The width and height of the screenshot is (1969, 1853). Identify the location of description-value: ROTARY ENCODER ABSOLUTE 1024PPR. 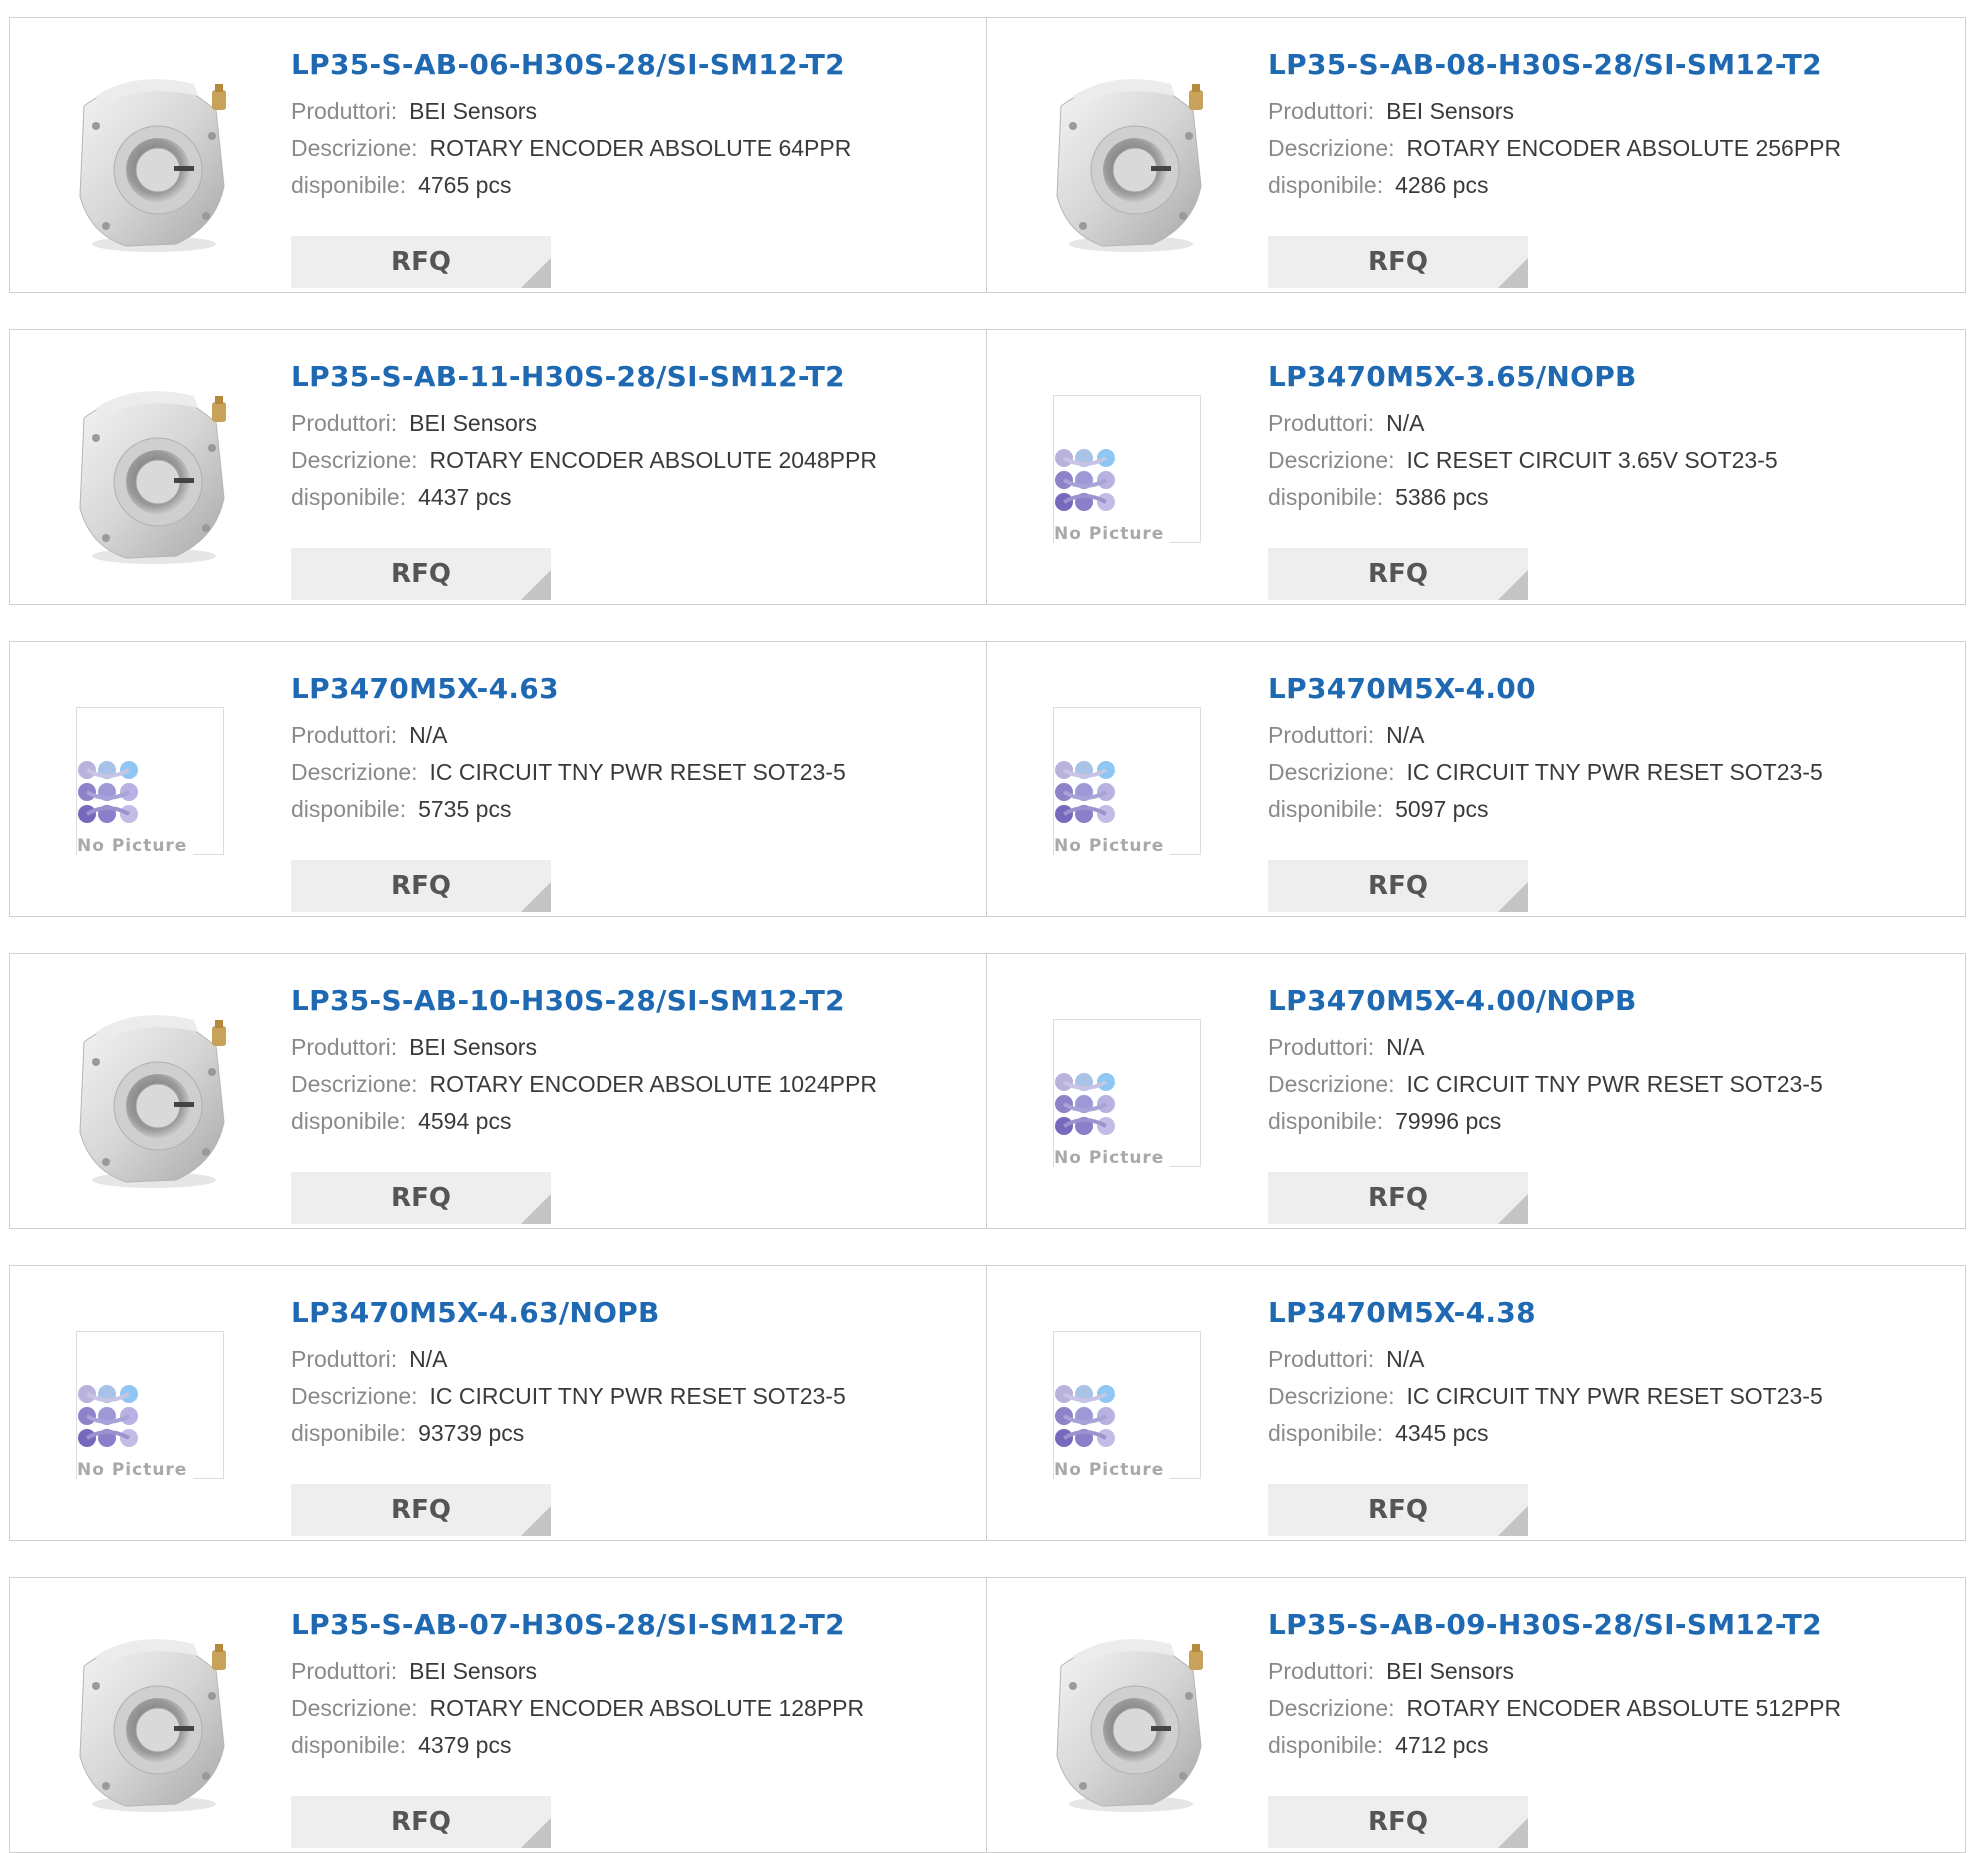
(653, 1084).